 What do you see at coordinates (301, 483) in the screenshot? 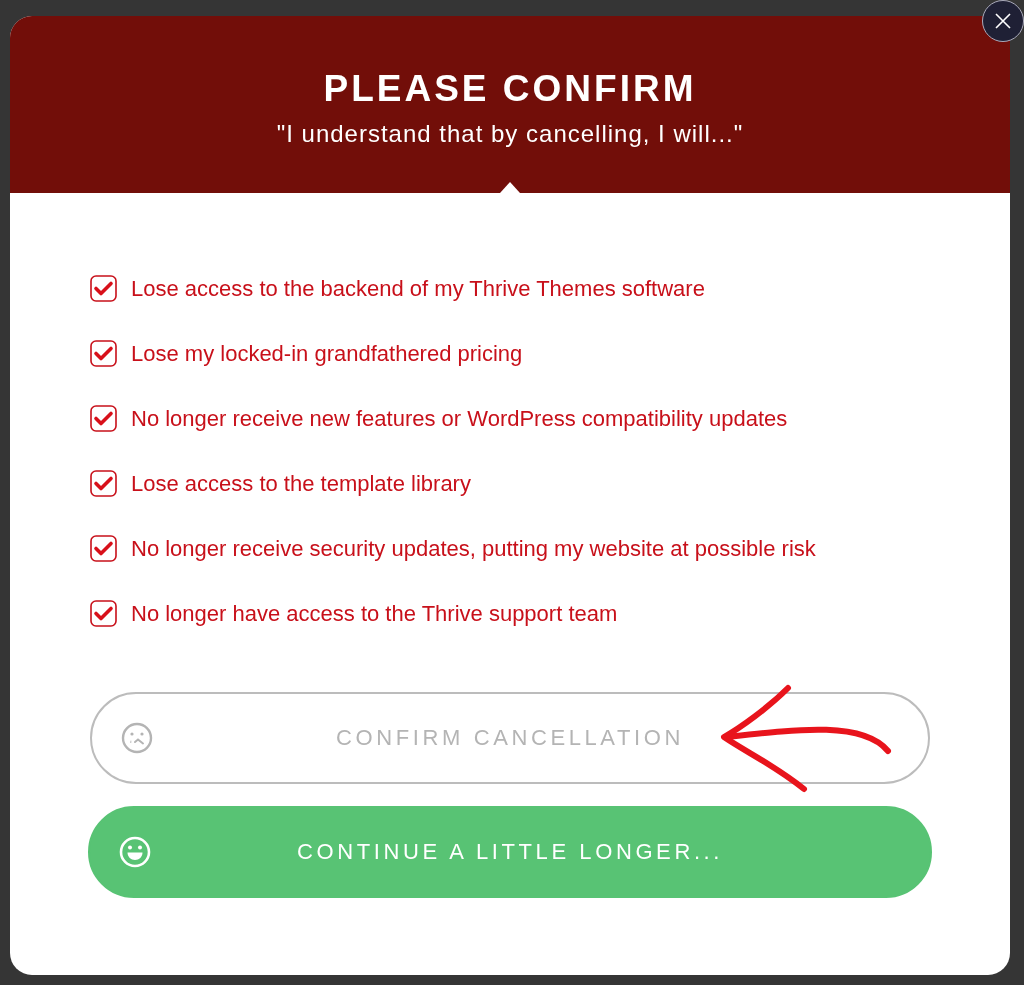
I see `checklist-label: Lose access to the template library` at bounding box center [301, 483].